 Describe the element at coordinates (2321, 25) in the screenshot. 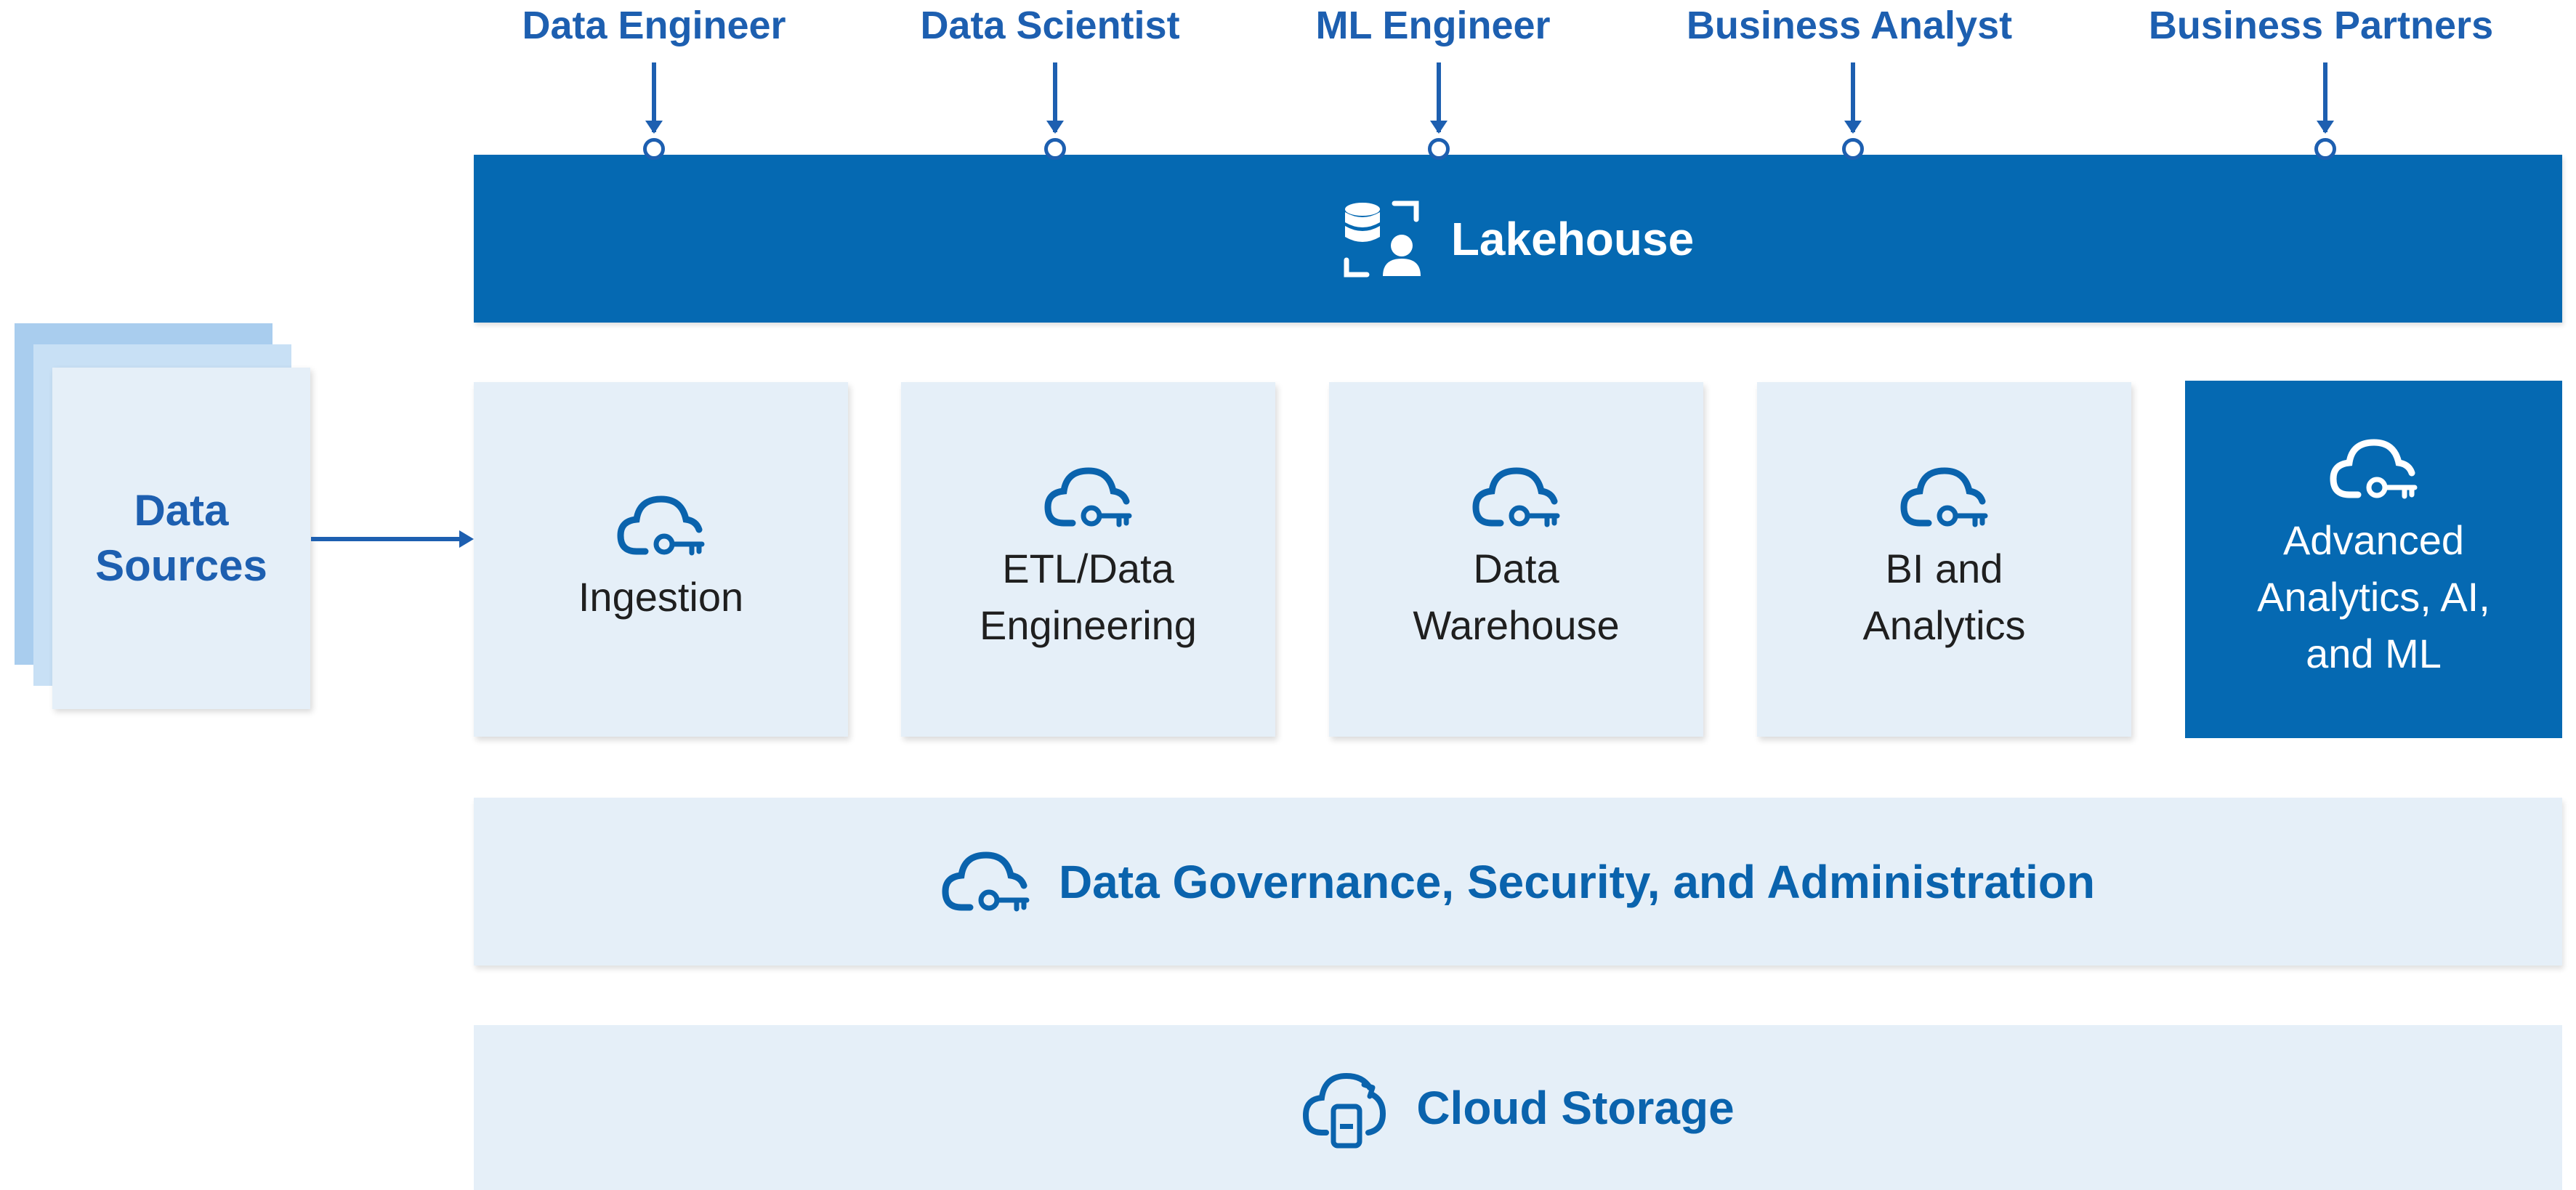

I see `role-label: Business Partners` at that location.